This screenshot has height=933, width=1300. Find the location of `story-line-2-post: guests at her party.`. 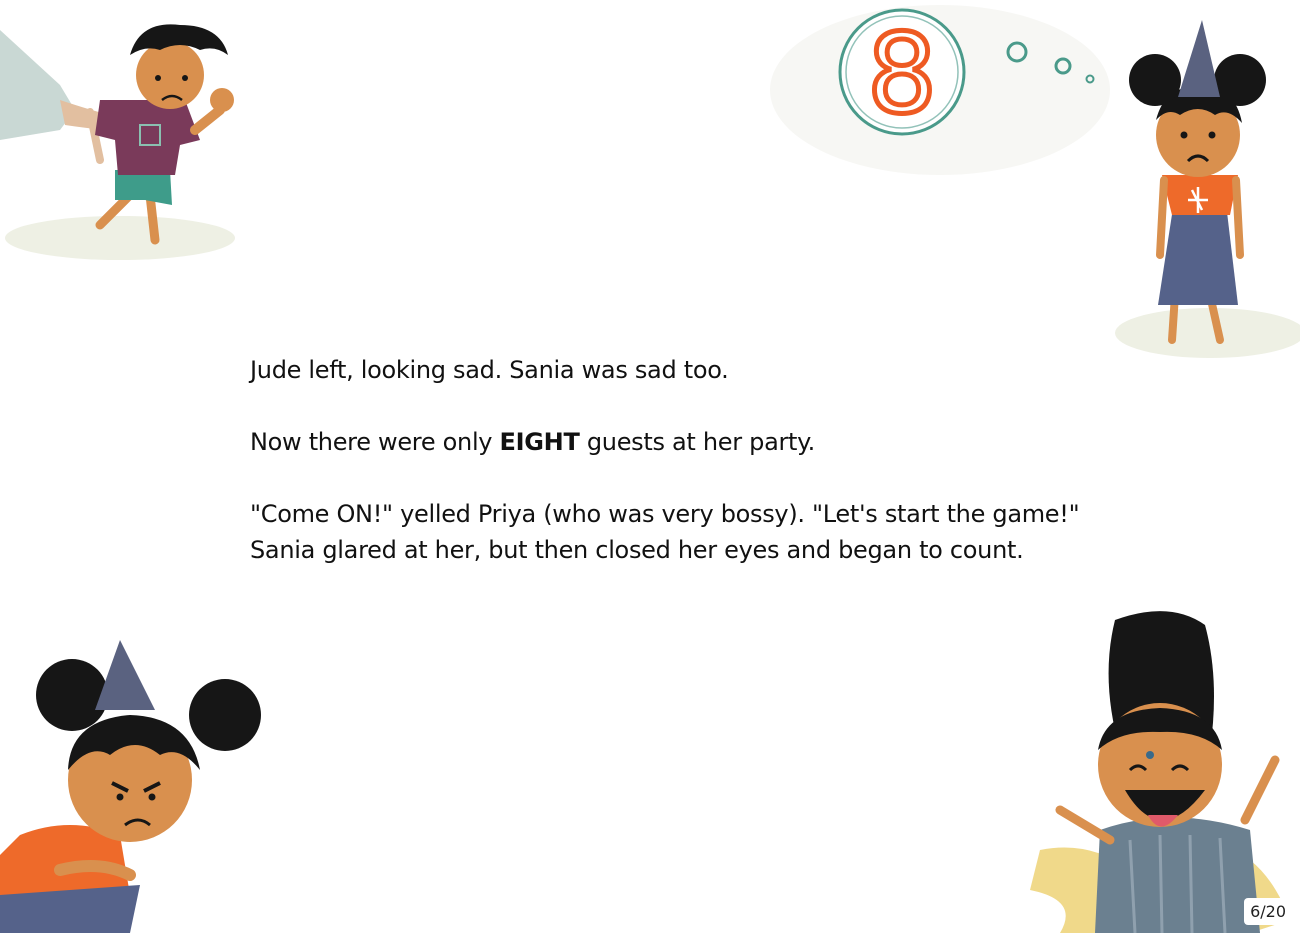

story-line-2-post: guests at her party. is located at coordinates (697, 442).